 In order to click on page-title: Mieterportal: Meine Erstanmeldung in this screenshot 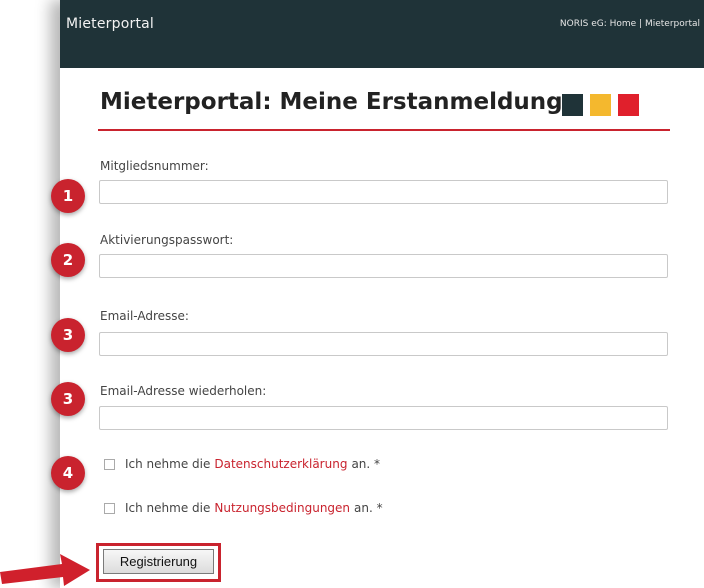, I will do `click(331, 102)`.